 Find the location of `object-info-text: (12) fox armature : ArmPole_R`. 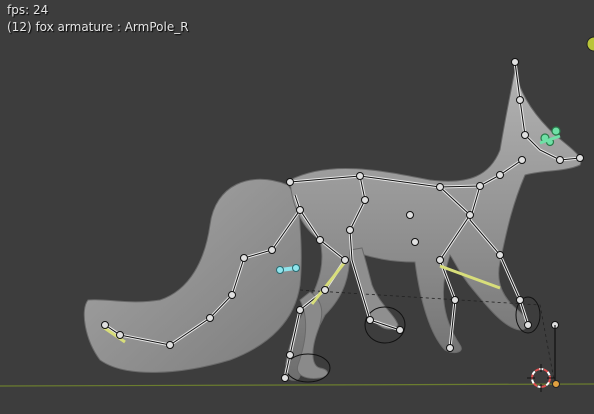

object-info-text: (12) fox armature : ArmPole_R is located at coordinates (98, 27).